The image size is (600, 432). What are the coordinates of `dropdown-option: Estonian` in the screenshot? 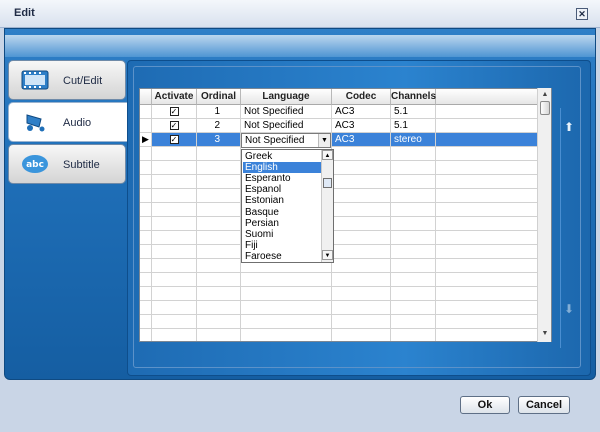 It's located at (282, 200).